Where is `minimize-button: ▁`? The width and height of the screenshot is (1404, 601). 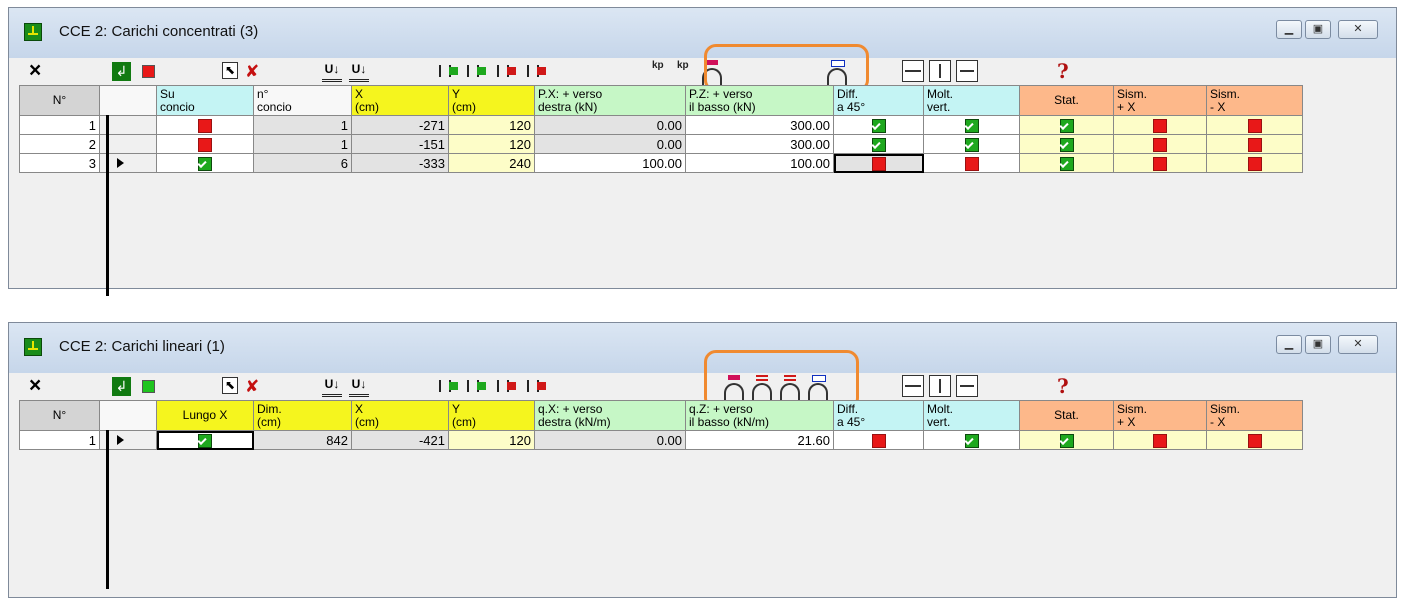 minimize-button: ▁ is located at coordinates (1289, 344).